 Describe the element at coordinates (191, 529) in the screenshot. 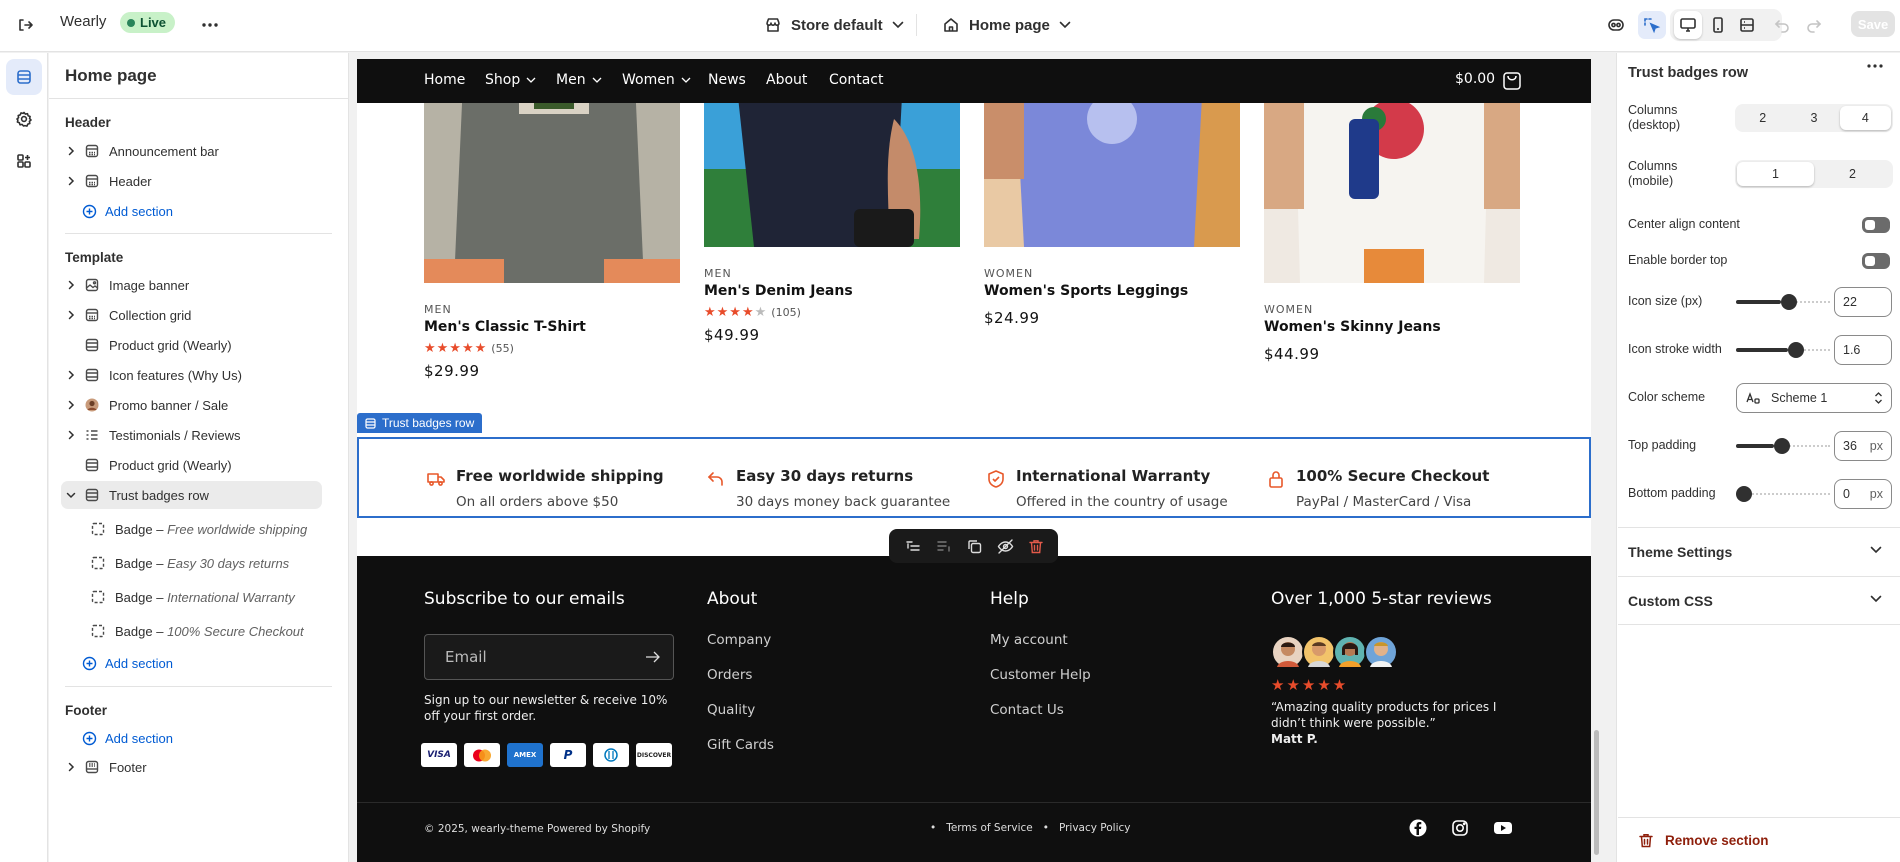

I see `block-item-badge: Badge – Free worldwide shipping` at that location.